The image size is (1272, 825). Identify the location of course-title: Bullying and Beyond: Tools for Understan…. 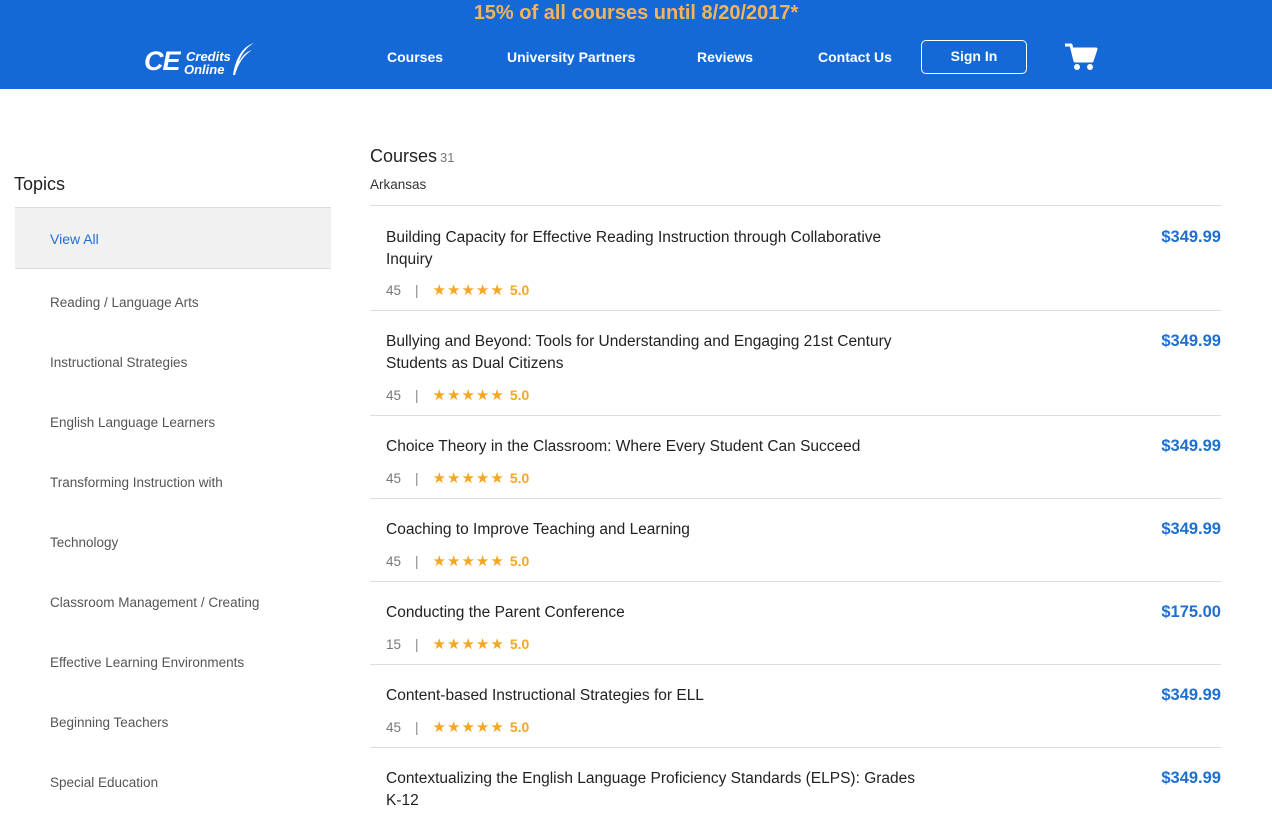
(656, 353).